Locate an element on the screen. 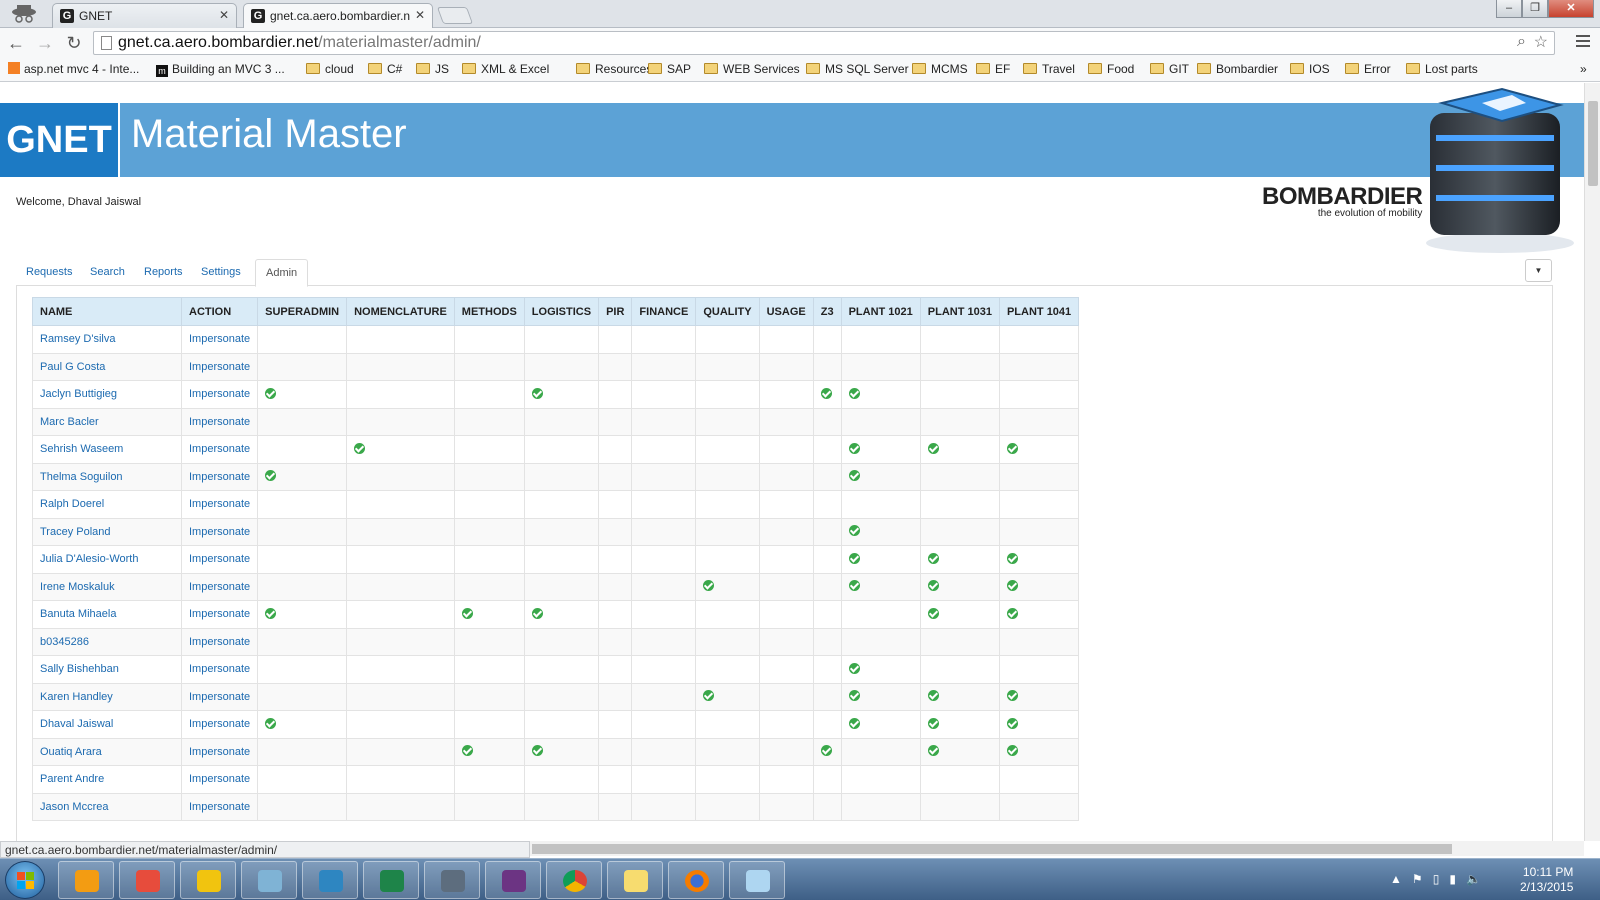  window-close-button: ✕ is located at coordinates (1571, 9).